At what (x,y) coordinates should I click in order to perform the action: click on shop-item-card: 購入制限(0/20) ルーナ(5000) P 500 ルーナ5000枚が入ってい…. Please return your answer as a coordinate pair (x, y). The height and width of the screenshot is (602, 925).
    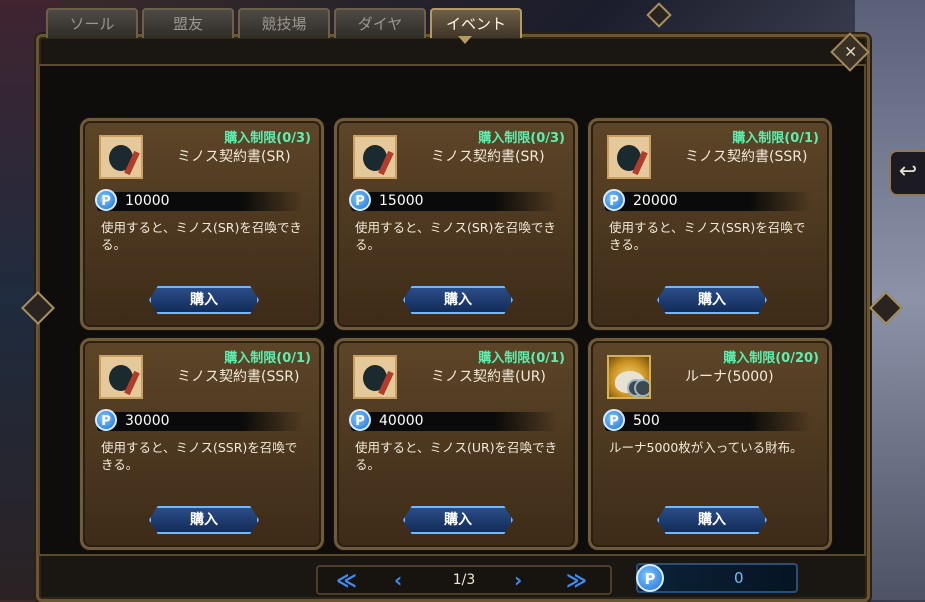
    Looking at the image, I should click on (710, 444).